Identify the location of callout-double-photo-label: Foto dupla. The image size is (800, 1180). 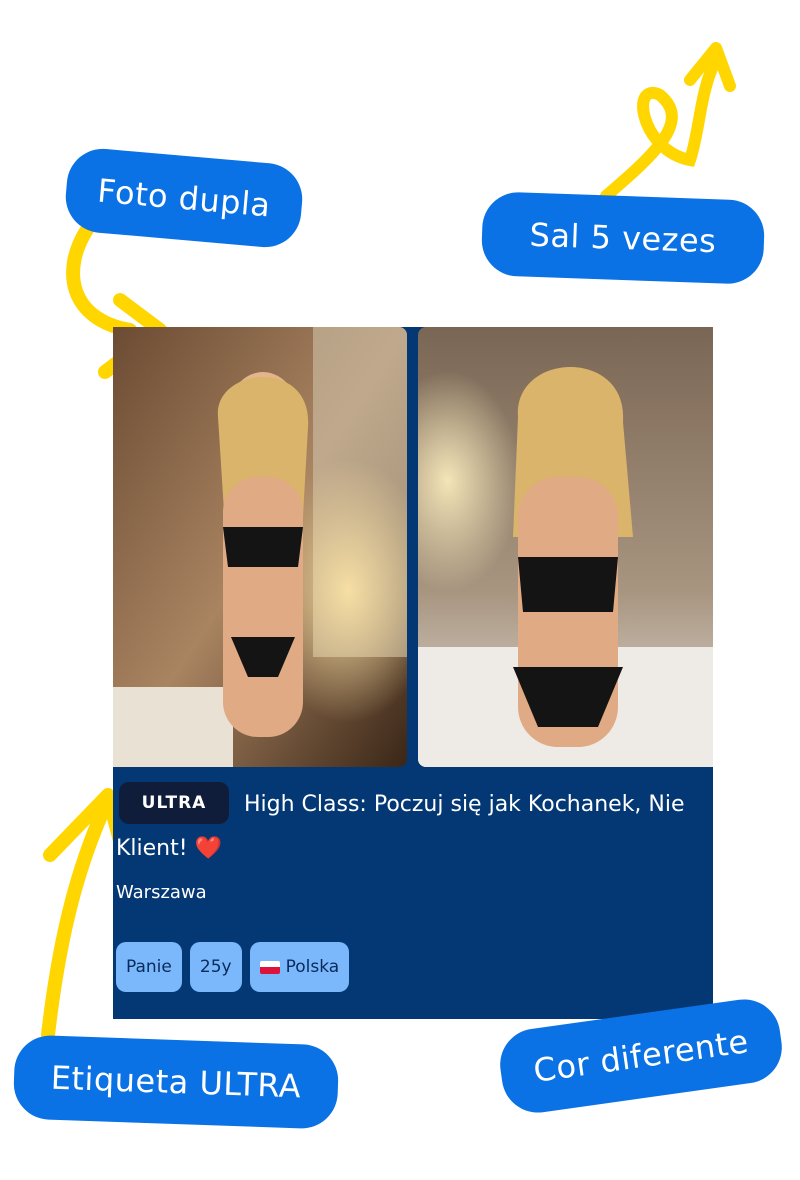
(184, 198).